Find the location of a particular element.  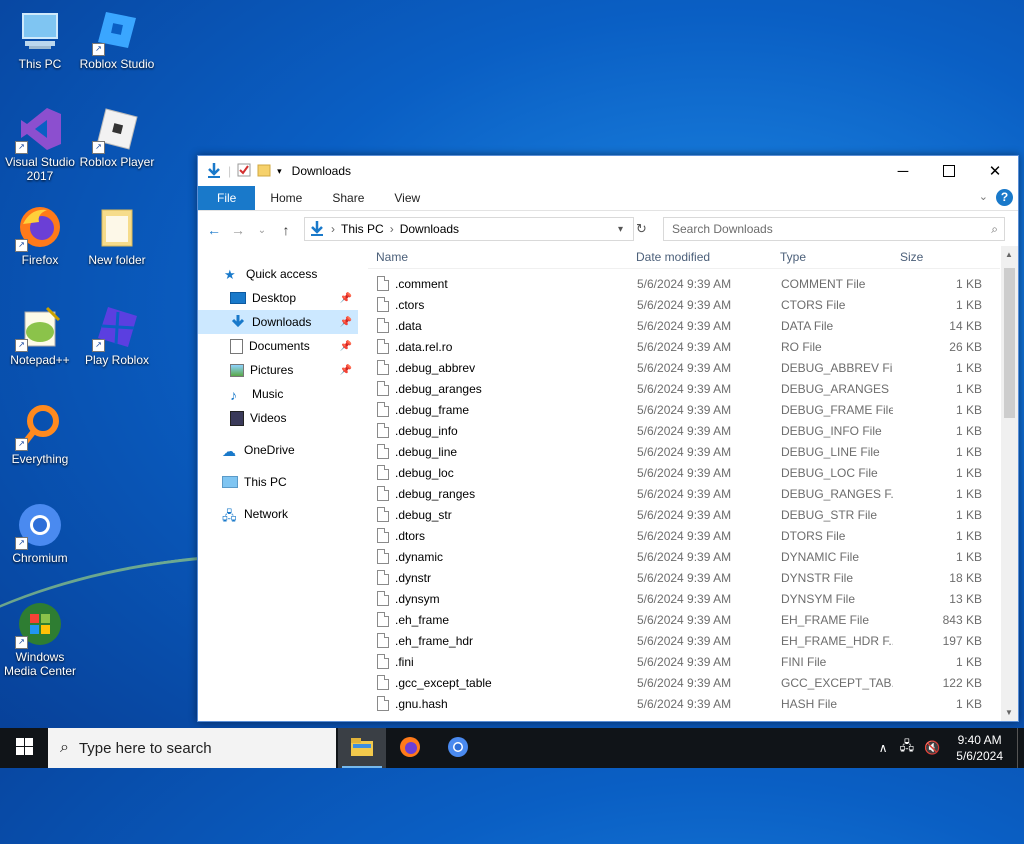

taskbar-search-input: Type here to search is located at coordinates (145, 748).